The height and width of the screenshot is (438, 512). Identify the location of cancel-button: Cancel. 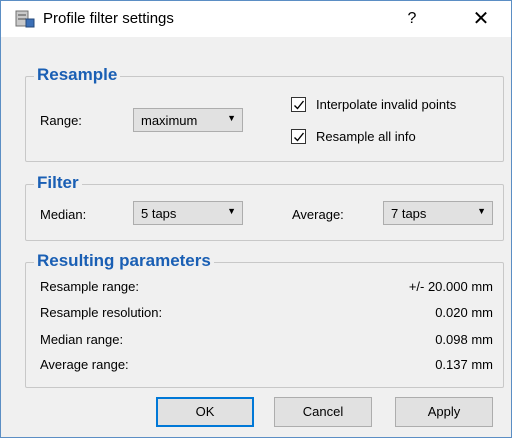
(323, 412).